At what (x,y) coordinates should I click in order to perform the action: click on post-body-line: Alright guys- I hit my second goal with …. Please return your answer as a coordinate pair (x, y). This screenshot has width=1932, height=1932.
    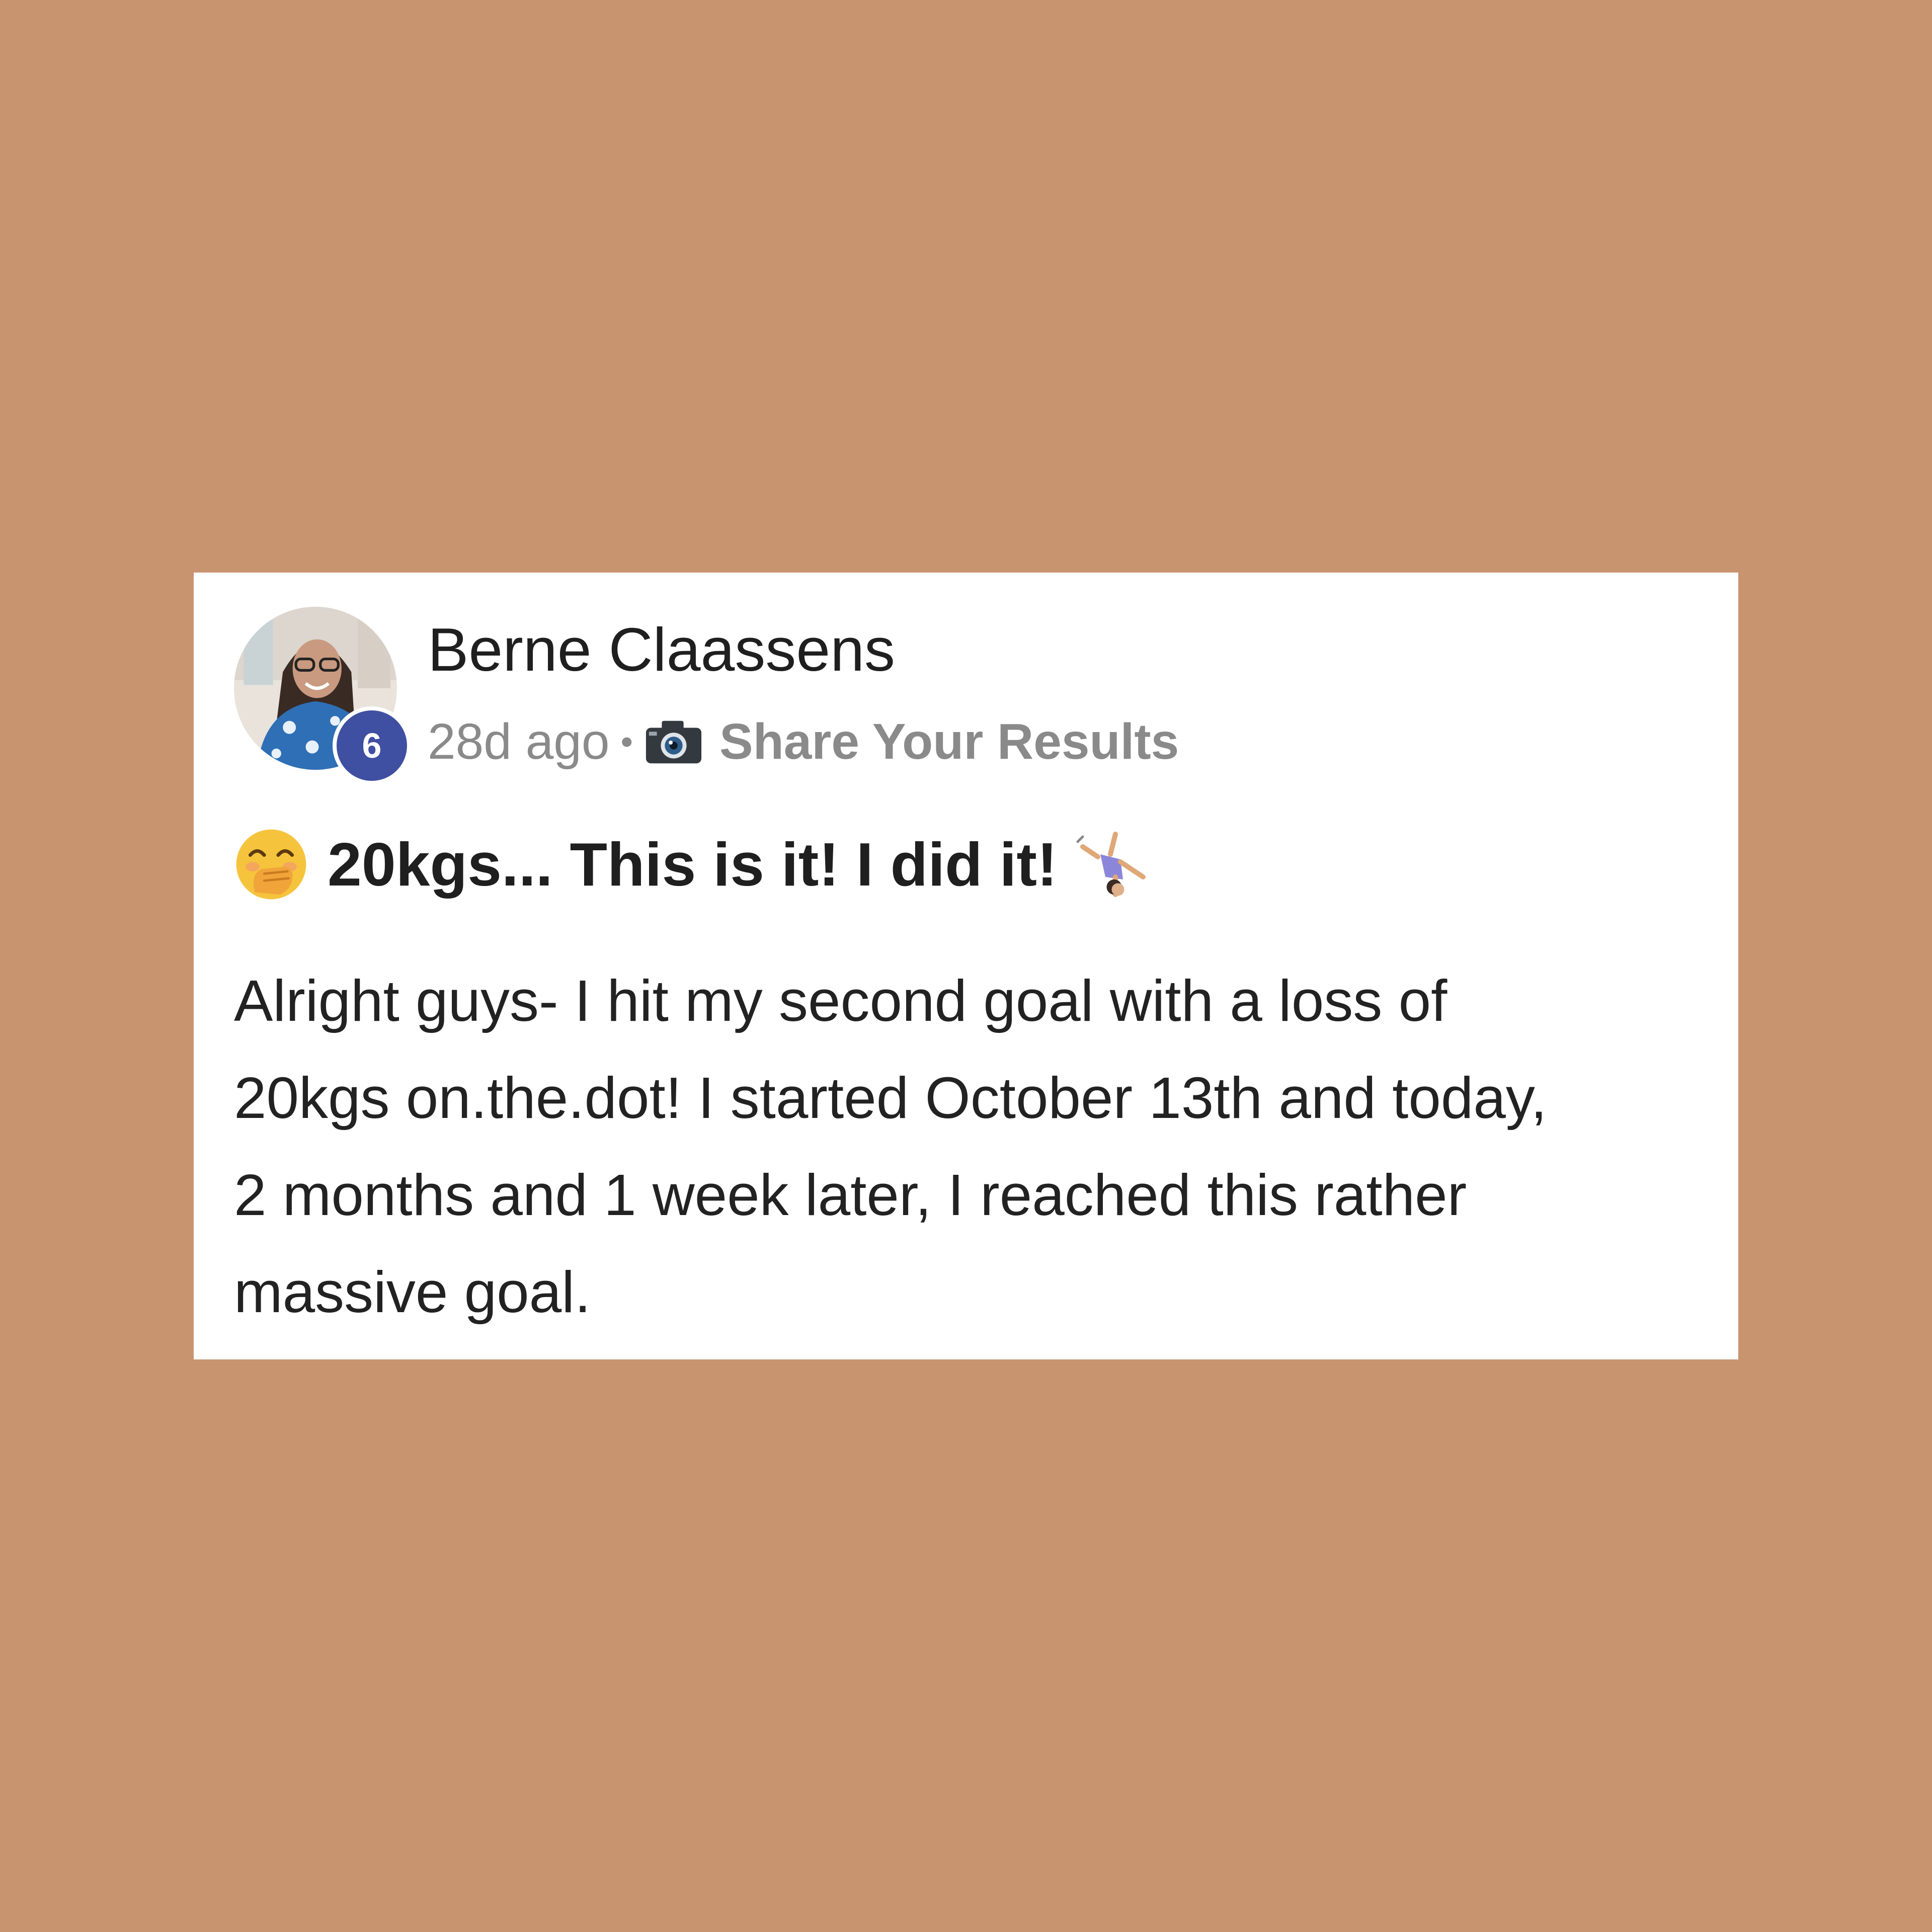
    Looking at the image, I should click on (840, 1000).